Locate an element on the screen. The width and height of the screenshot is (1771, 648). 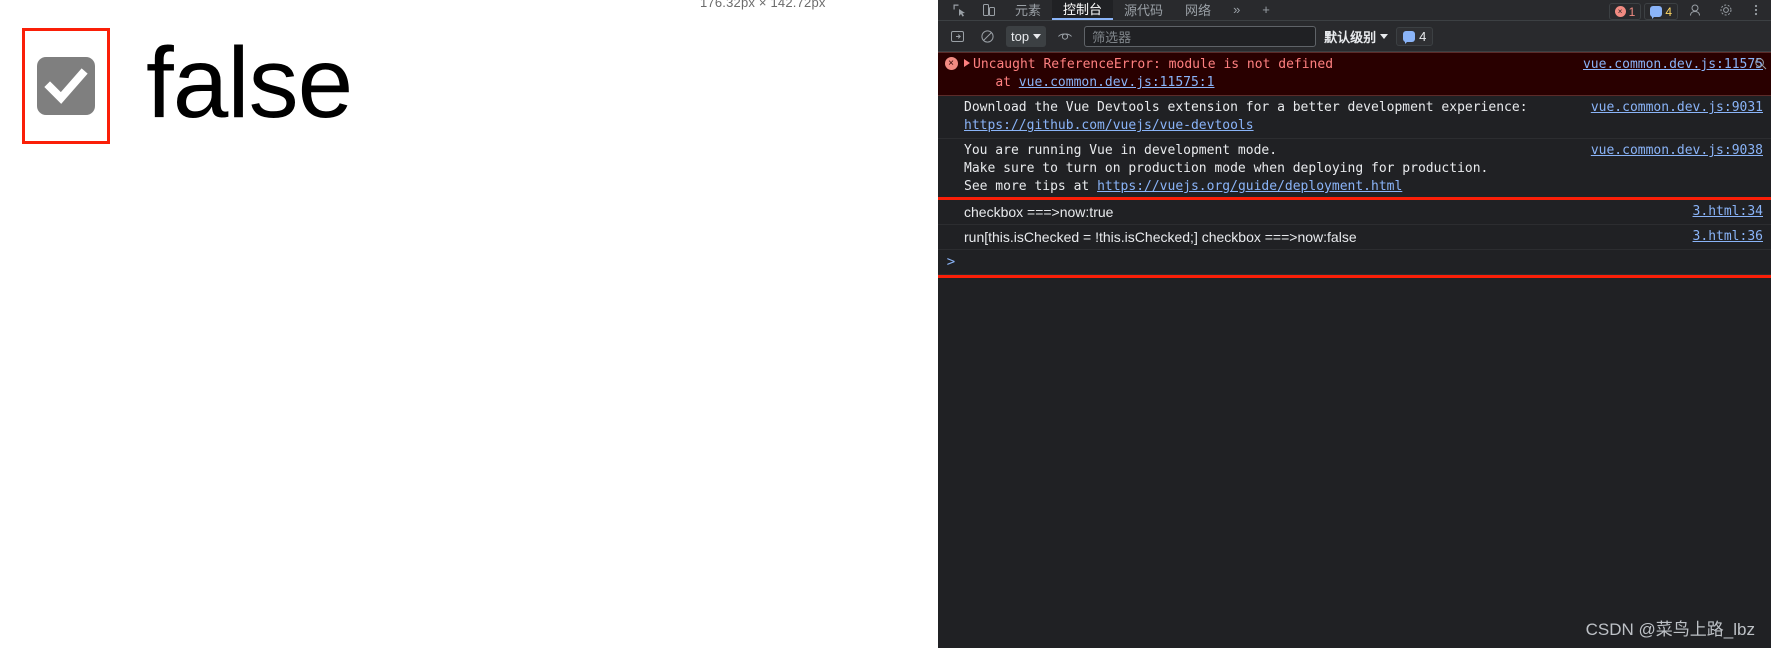
message-text: checkbox ===>now:true is located at coordinates (1039, 212).